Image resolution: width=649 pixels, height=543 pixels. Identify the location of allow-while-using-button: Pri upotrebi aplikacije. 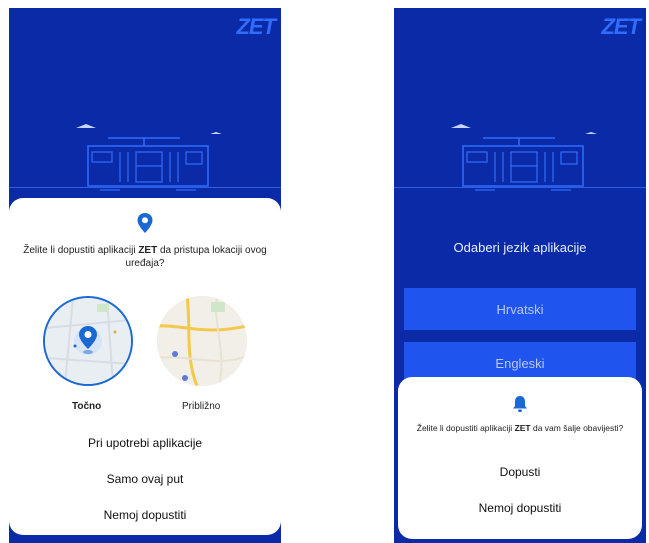
(145, 443).